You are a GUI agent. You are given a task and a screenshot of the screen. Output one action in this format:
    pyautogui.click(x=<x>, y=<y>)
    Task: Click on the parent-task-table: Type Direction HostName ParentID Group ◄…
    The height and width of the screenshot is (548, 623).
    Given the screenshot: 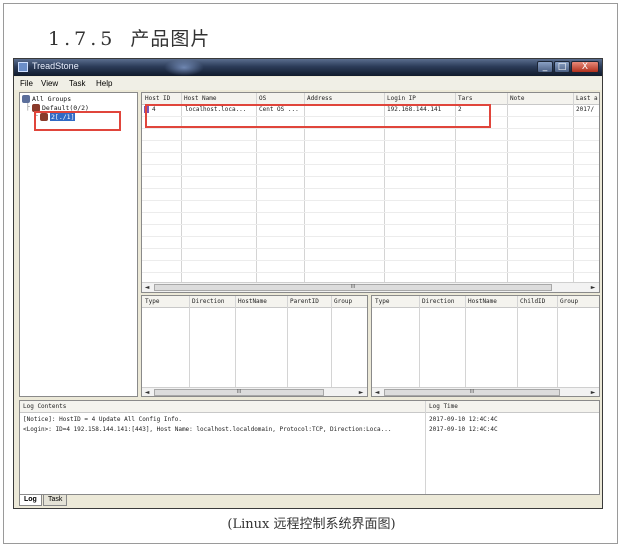 What is the action you would take?
    pyautogui.click(x=254, y=346)
    